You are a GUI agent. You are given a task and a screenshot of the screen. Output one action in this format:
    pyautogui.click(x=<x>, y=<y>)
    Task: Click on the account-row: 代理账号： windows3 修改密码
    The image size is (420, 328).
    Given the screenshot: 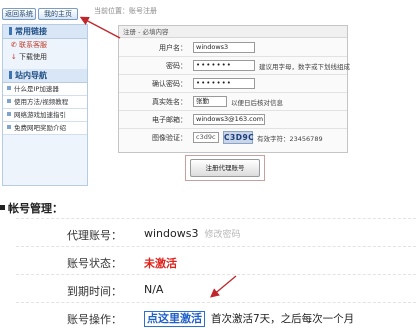 What is the action you would take?
    pyautogui.click(x=216, y=232)
    